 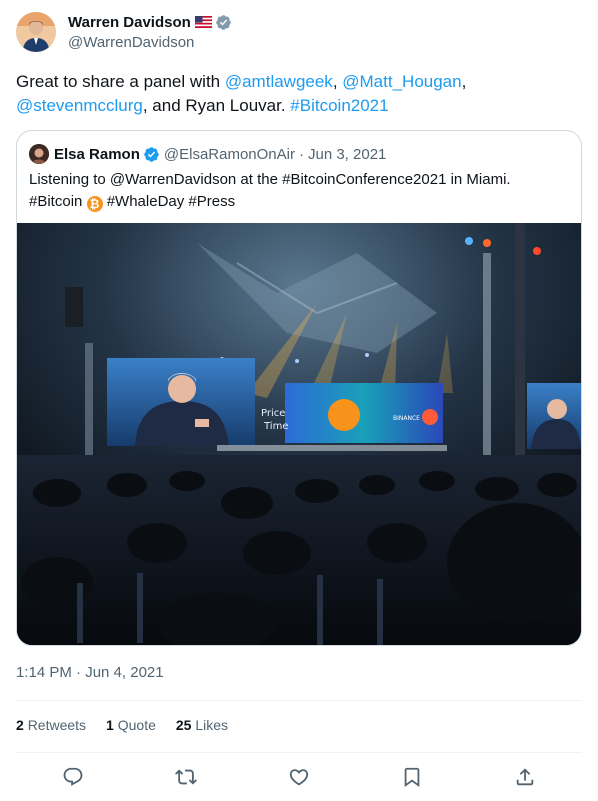 I want to click on verified-gray-icon, so click(x=223, y=22).